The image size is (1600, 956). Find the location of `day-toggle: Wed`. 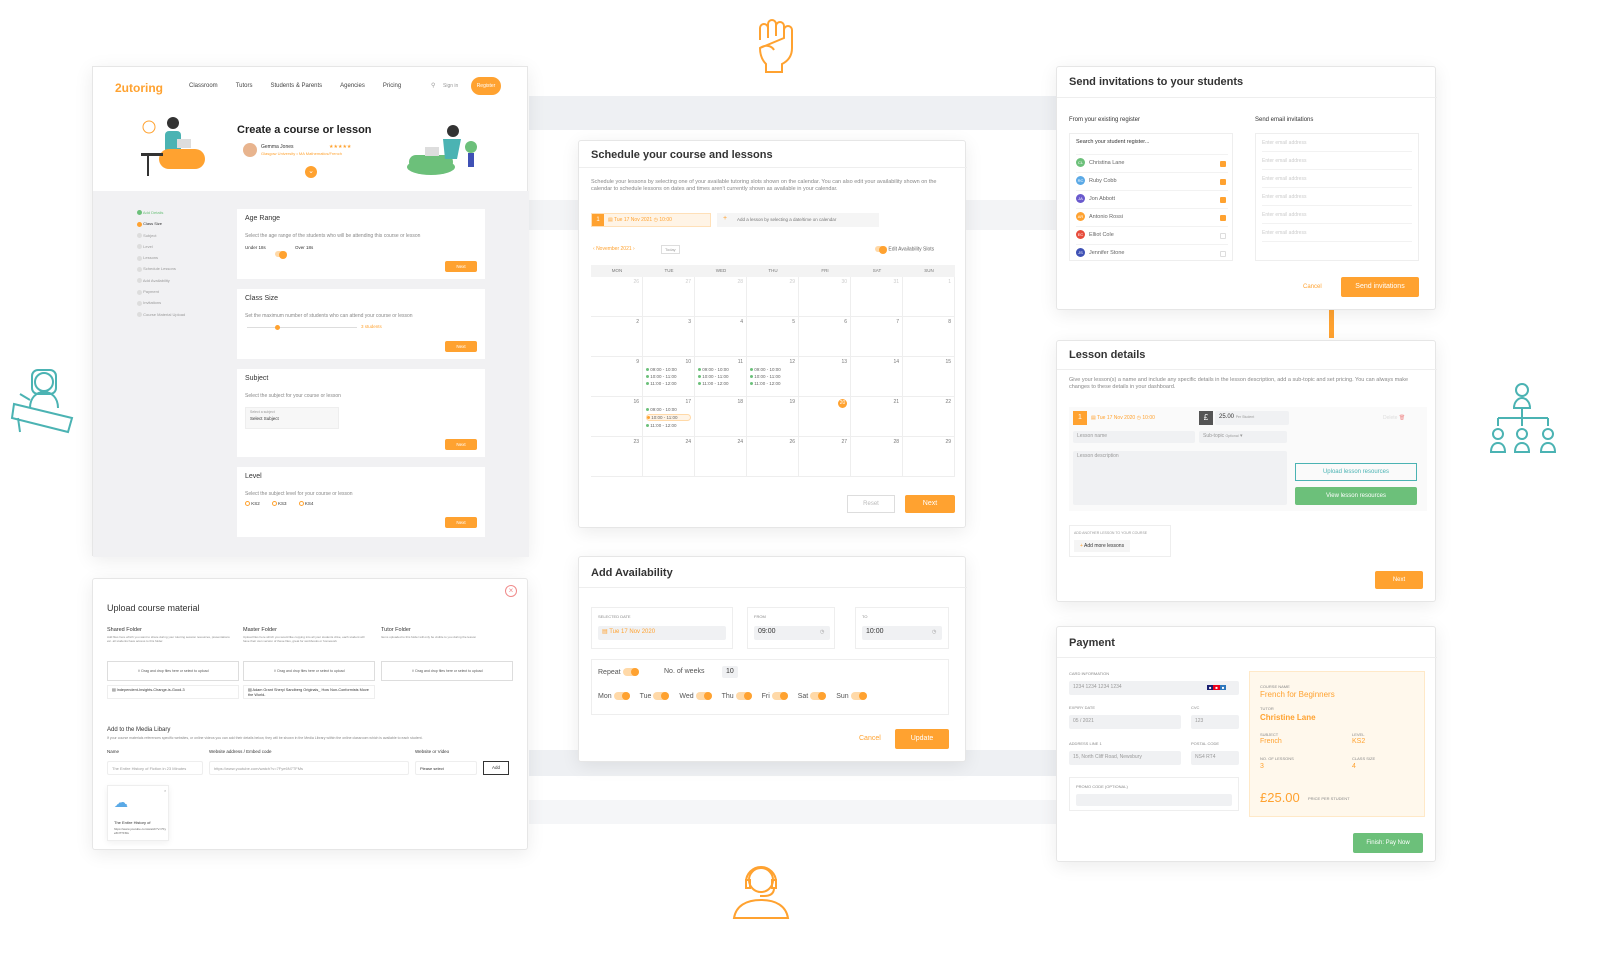

day-toggle: Wed is located at coordinates (695, 696).